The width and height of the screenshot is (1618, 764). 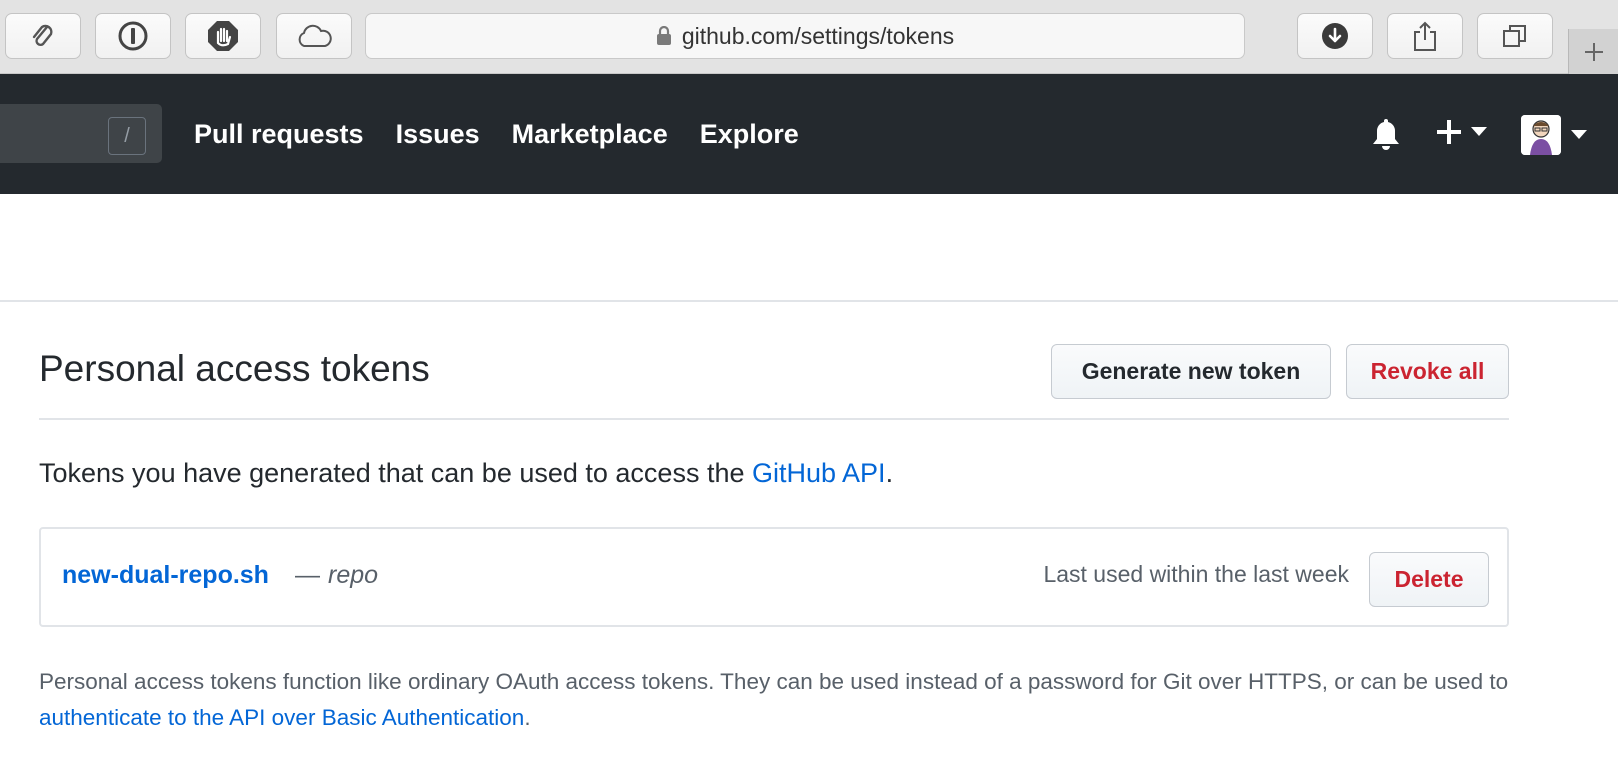 What do you see at coordinates (809, 301) in the screenshot?
I see `section-divider` at bounding box center [809, 301].